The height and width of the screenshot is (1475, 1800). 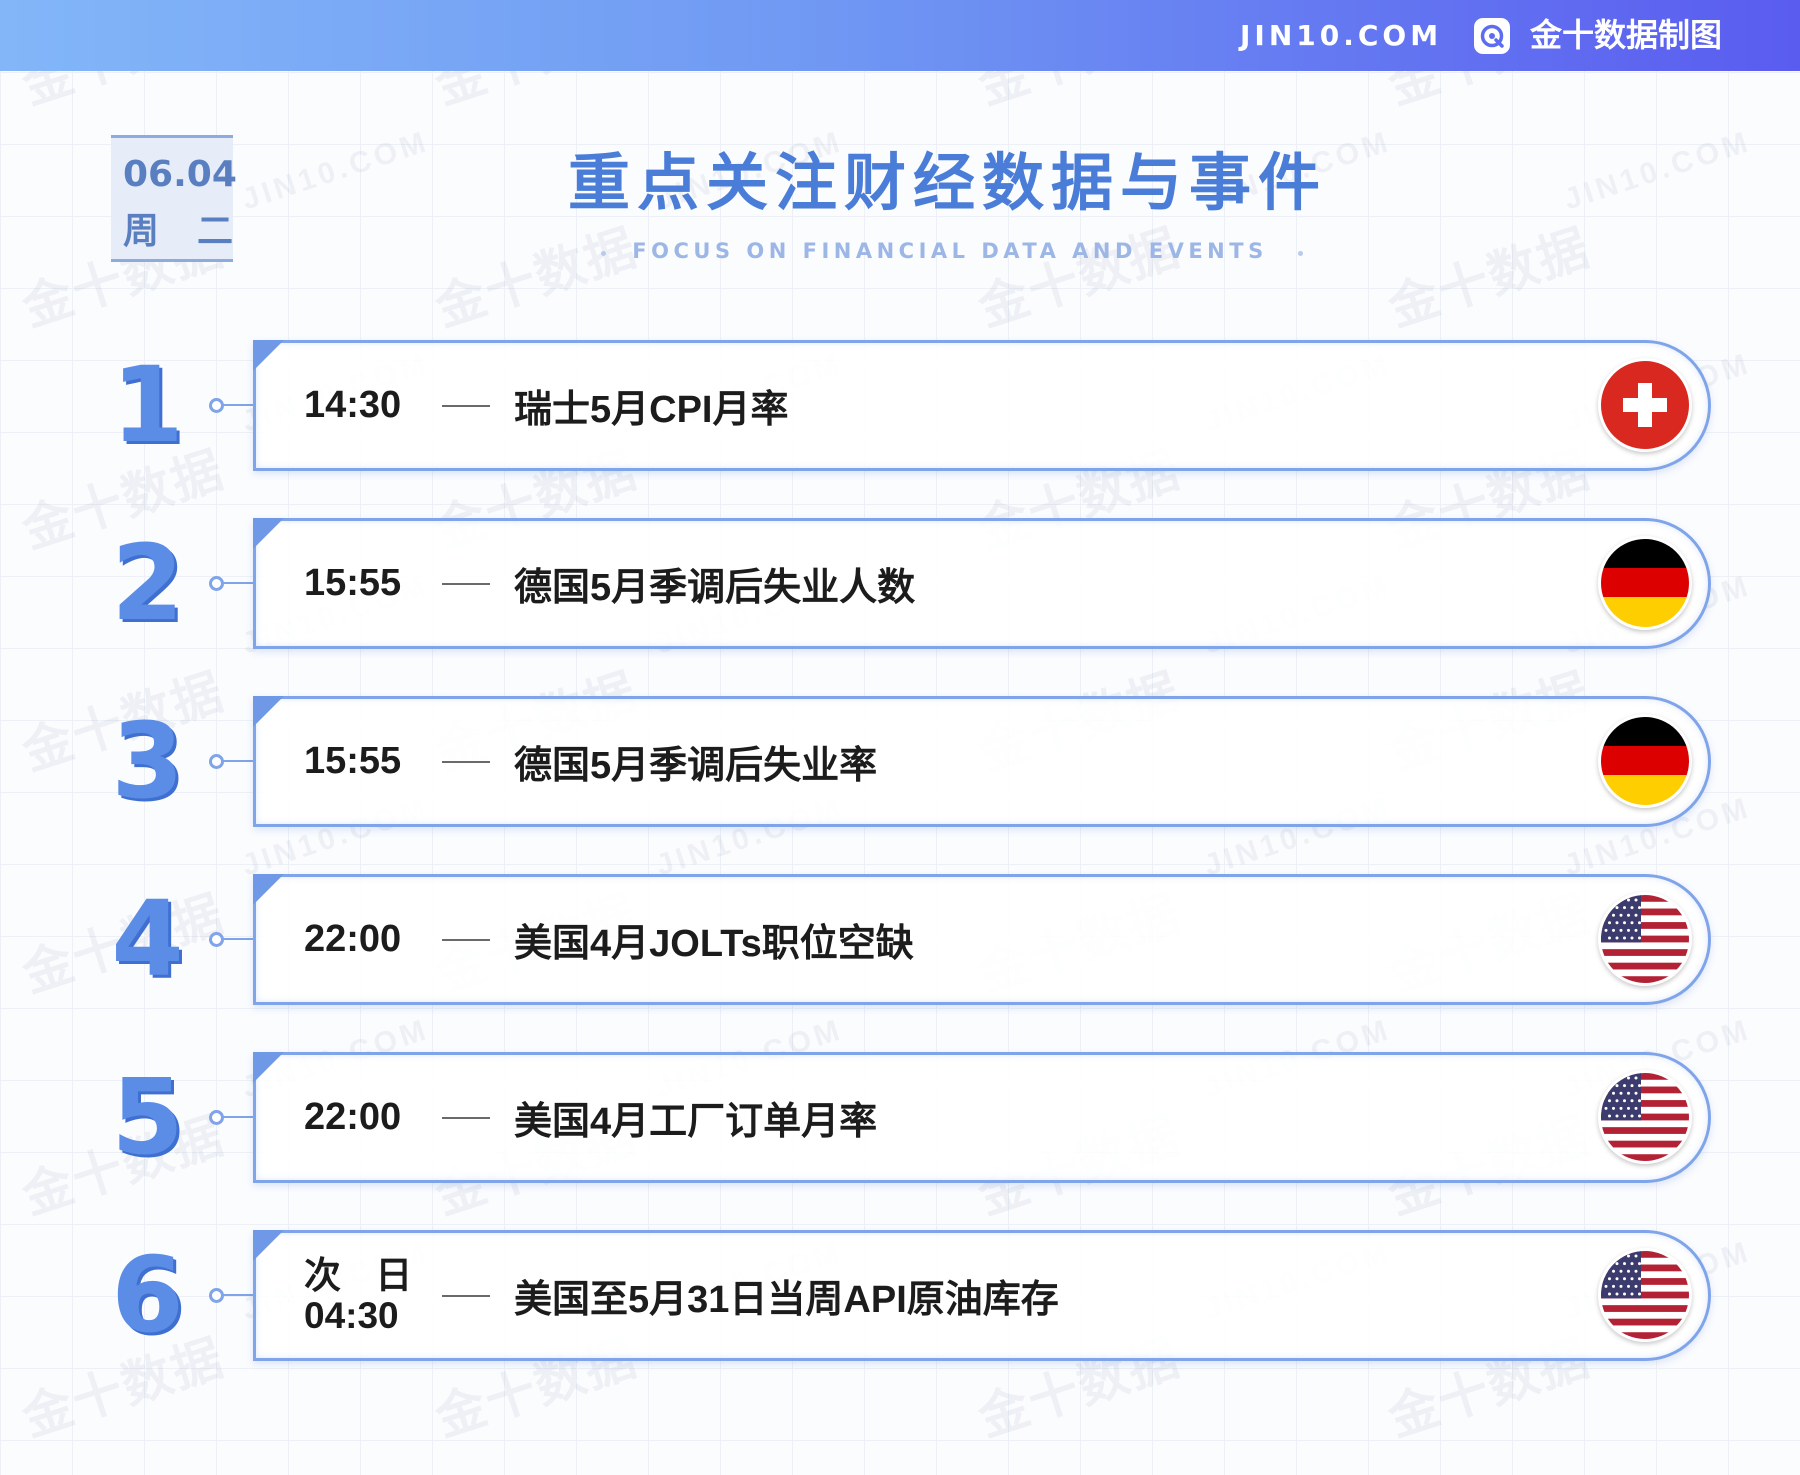 What do you see at coordinates (786, 1300) in the screenshot?
I see `event-name: 美国至5月31日当周API原油库存` at bounding box center [786, 1300].